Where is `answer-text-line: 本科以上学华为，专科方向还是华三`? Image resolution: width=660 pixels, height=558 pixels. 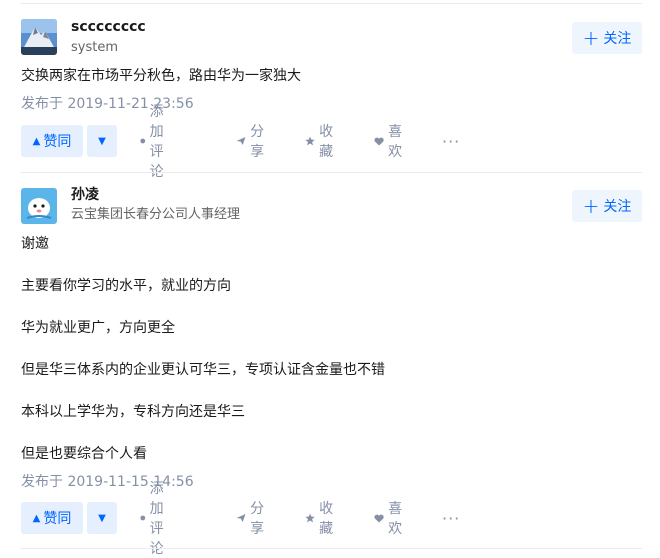
answer-text-line: 本科以上学华为，专科方向还是华三 is located at coordinates (133, 412).